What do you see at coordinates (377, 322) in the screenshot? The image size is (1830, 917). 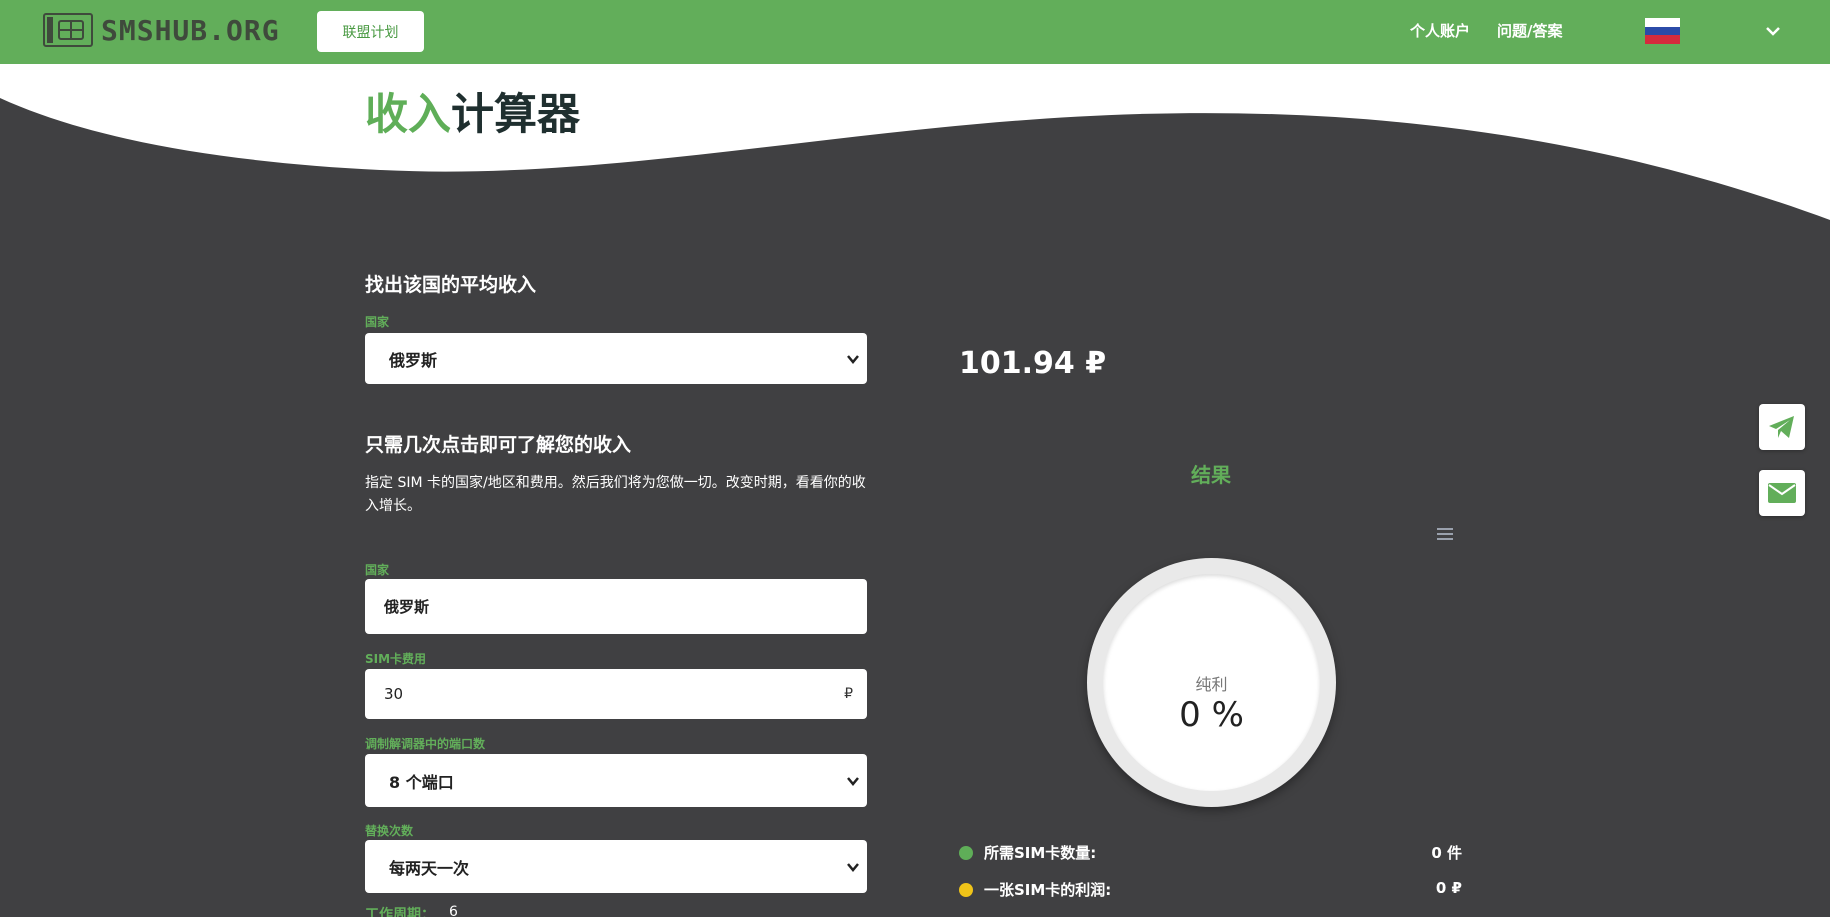 I see `avg-country-label: 国家` at bounding box center [377, 322].